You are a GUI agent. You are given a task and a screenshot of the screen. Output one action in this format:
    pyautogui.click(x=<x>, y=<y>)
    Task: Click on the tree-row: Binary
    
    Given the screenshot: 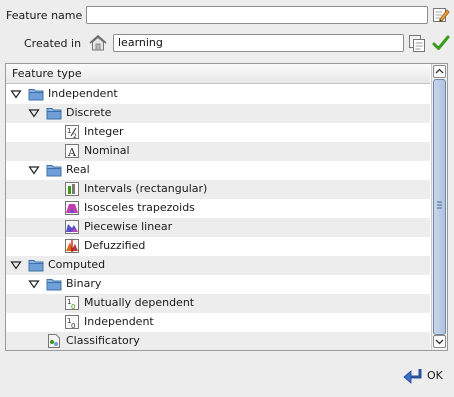 What is the action you would take?
    pyautogui.click(x=218, y=284)
    